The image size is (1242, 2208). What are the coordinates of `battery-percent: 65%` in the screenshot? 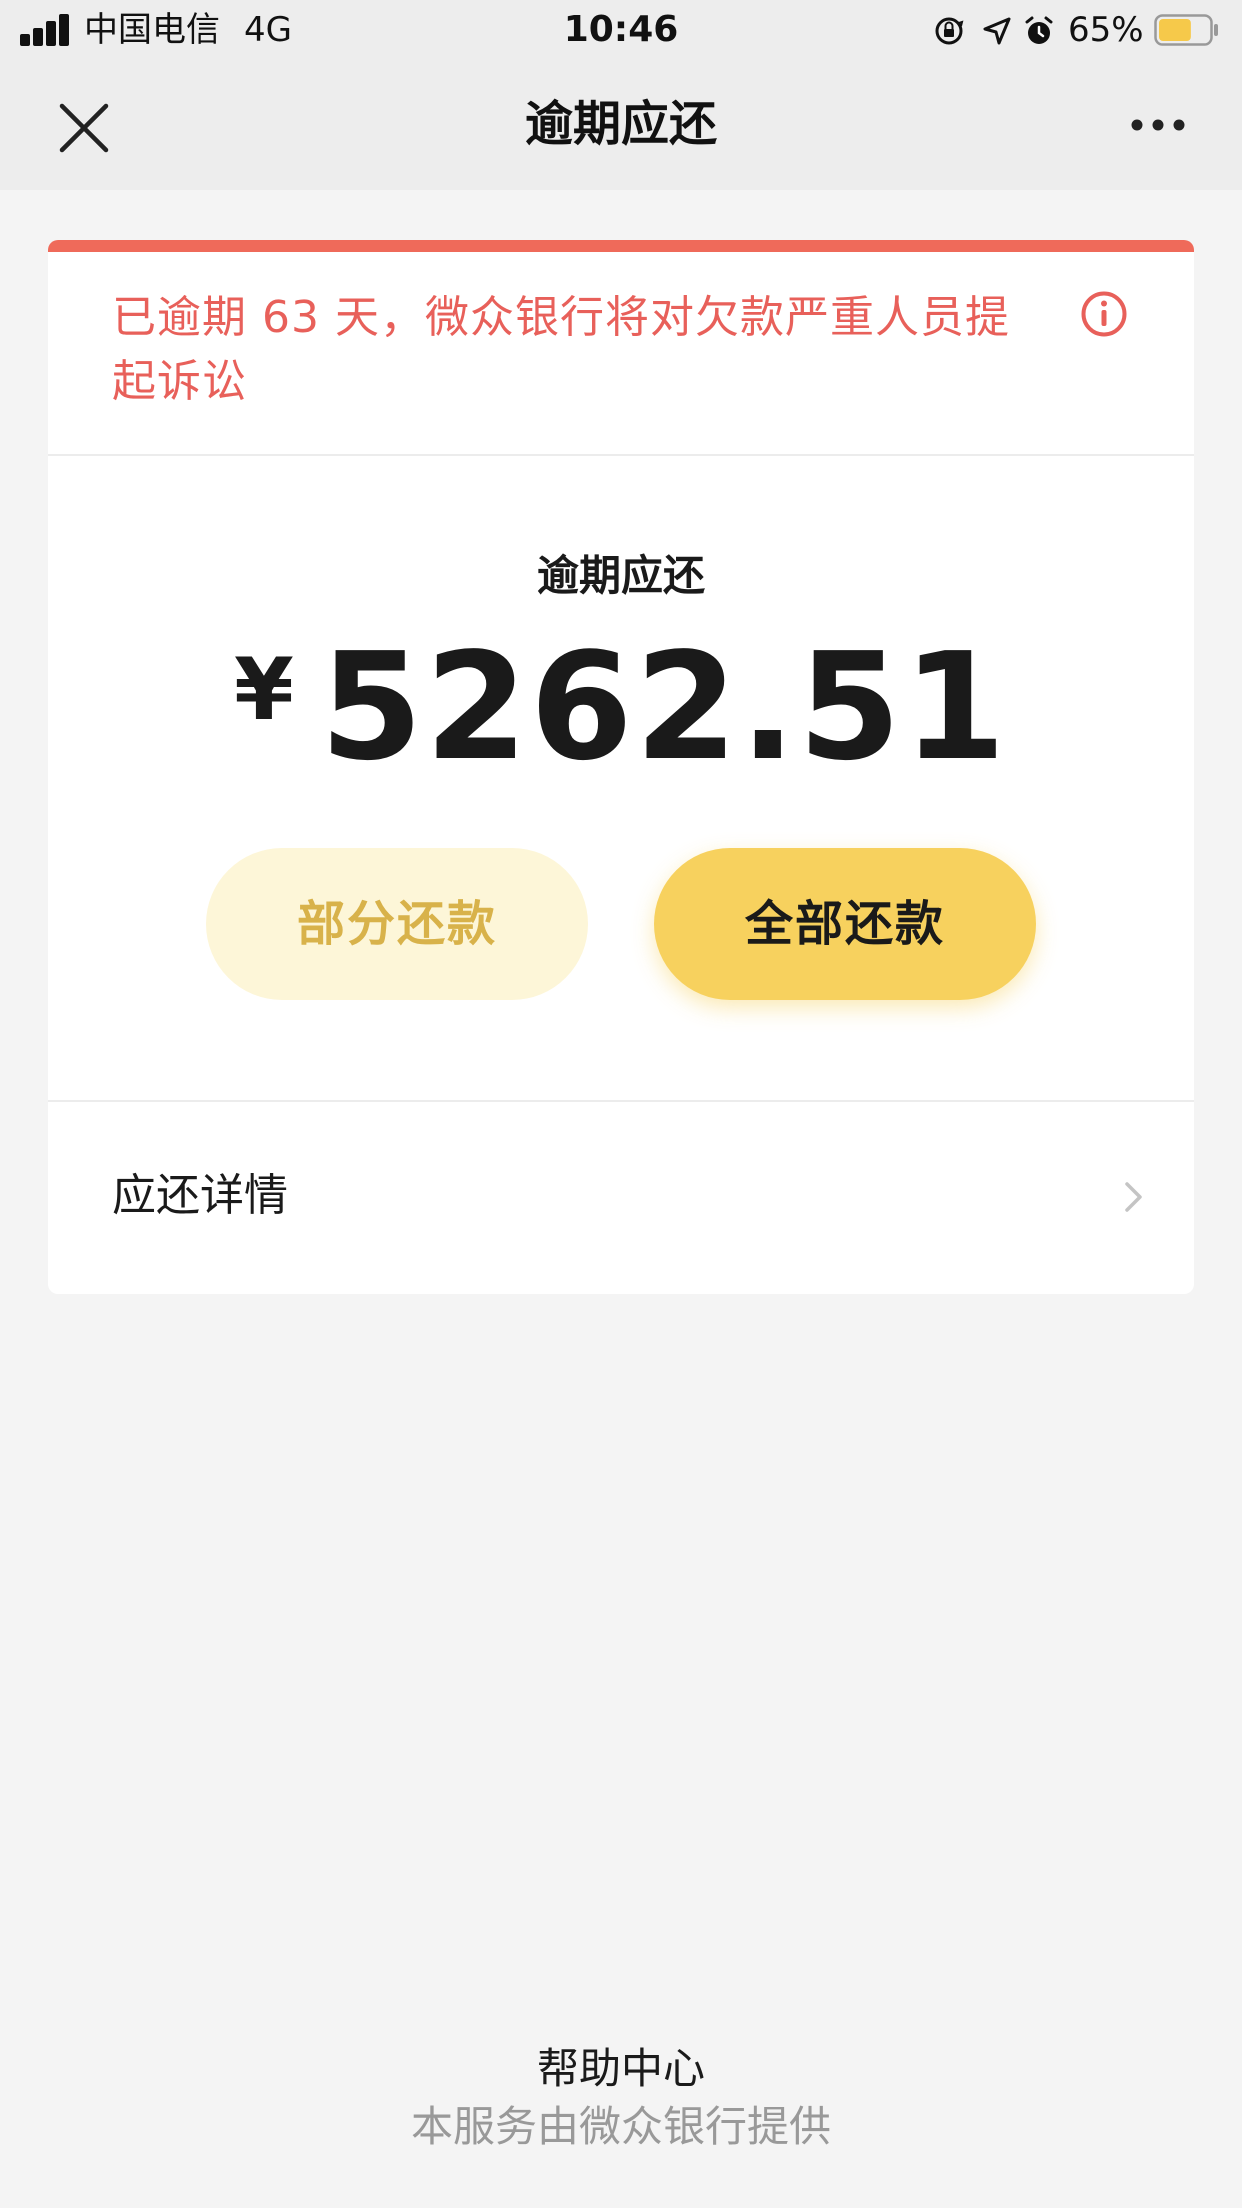 It's located at (1106, 30).